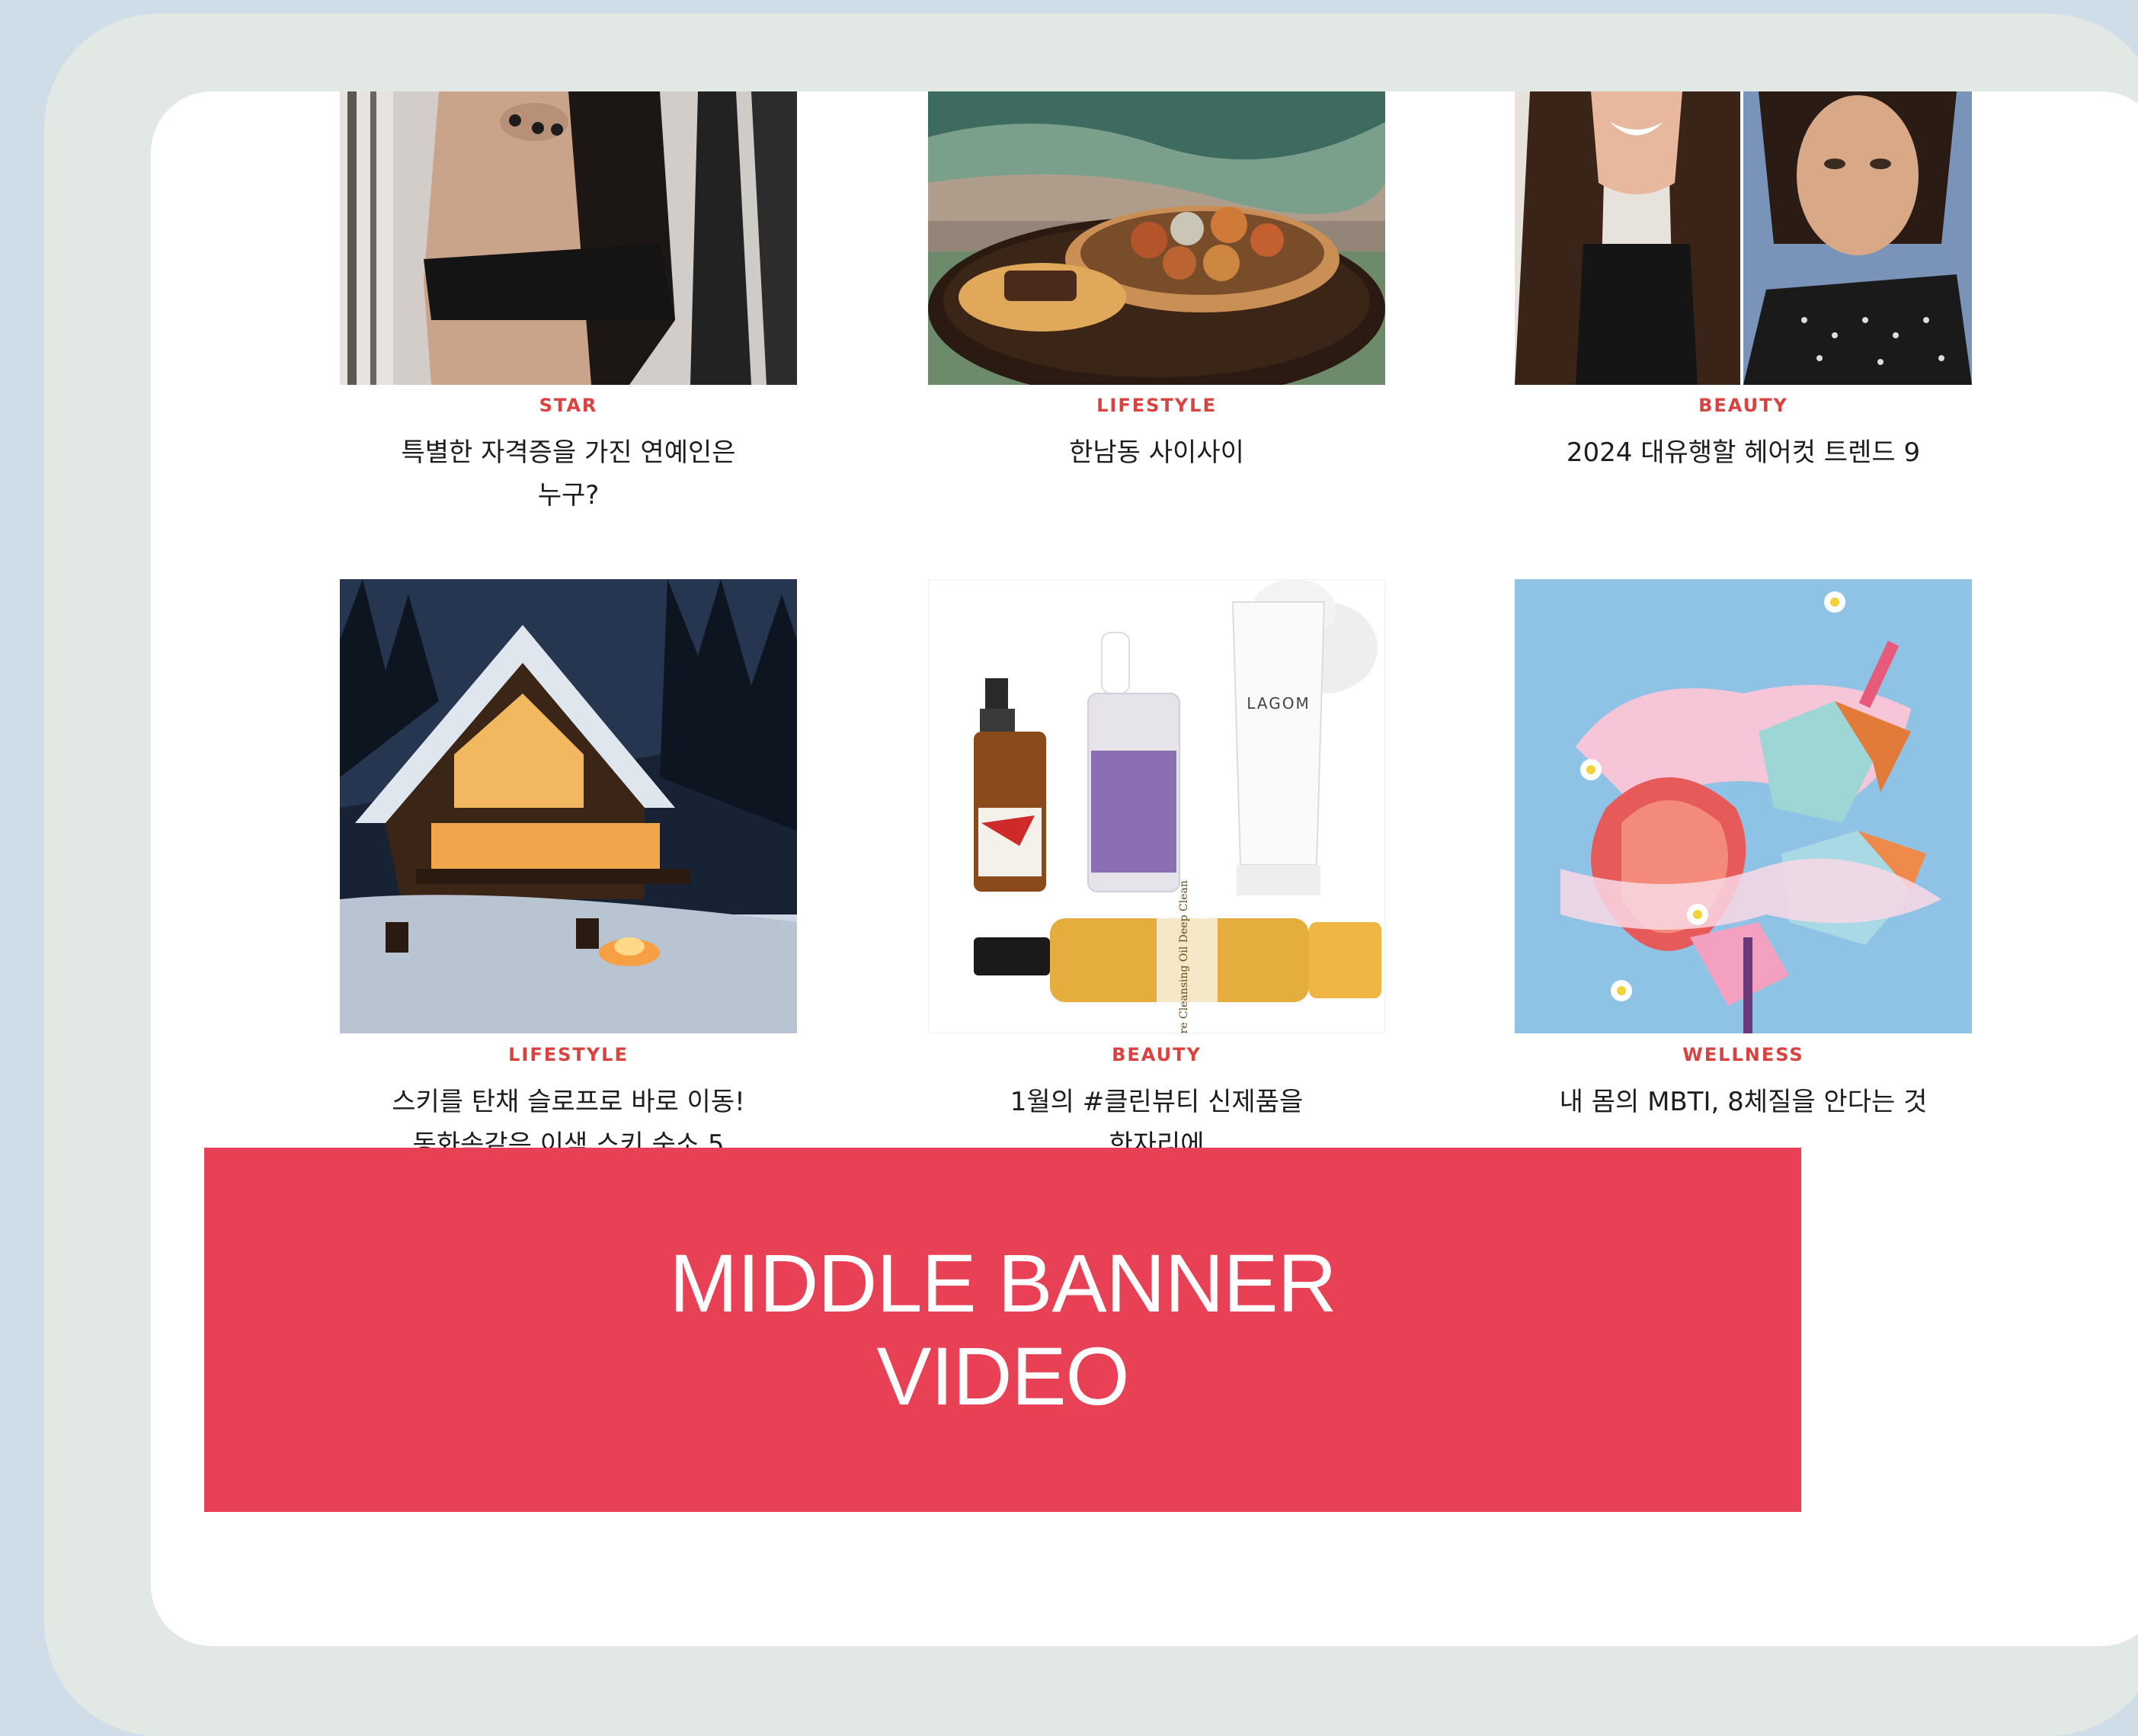 Image resolution: width=2138 pixels, height=1736 pixels. I want to click on article-thumbnail: LAGOM Pure Cleansing Oil Deep Clean, so click(1156, 806).